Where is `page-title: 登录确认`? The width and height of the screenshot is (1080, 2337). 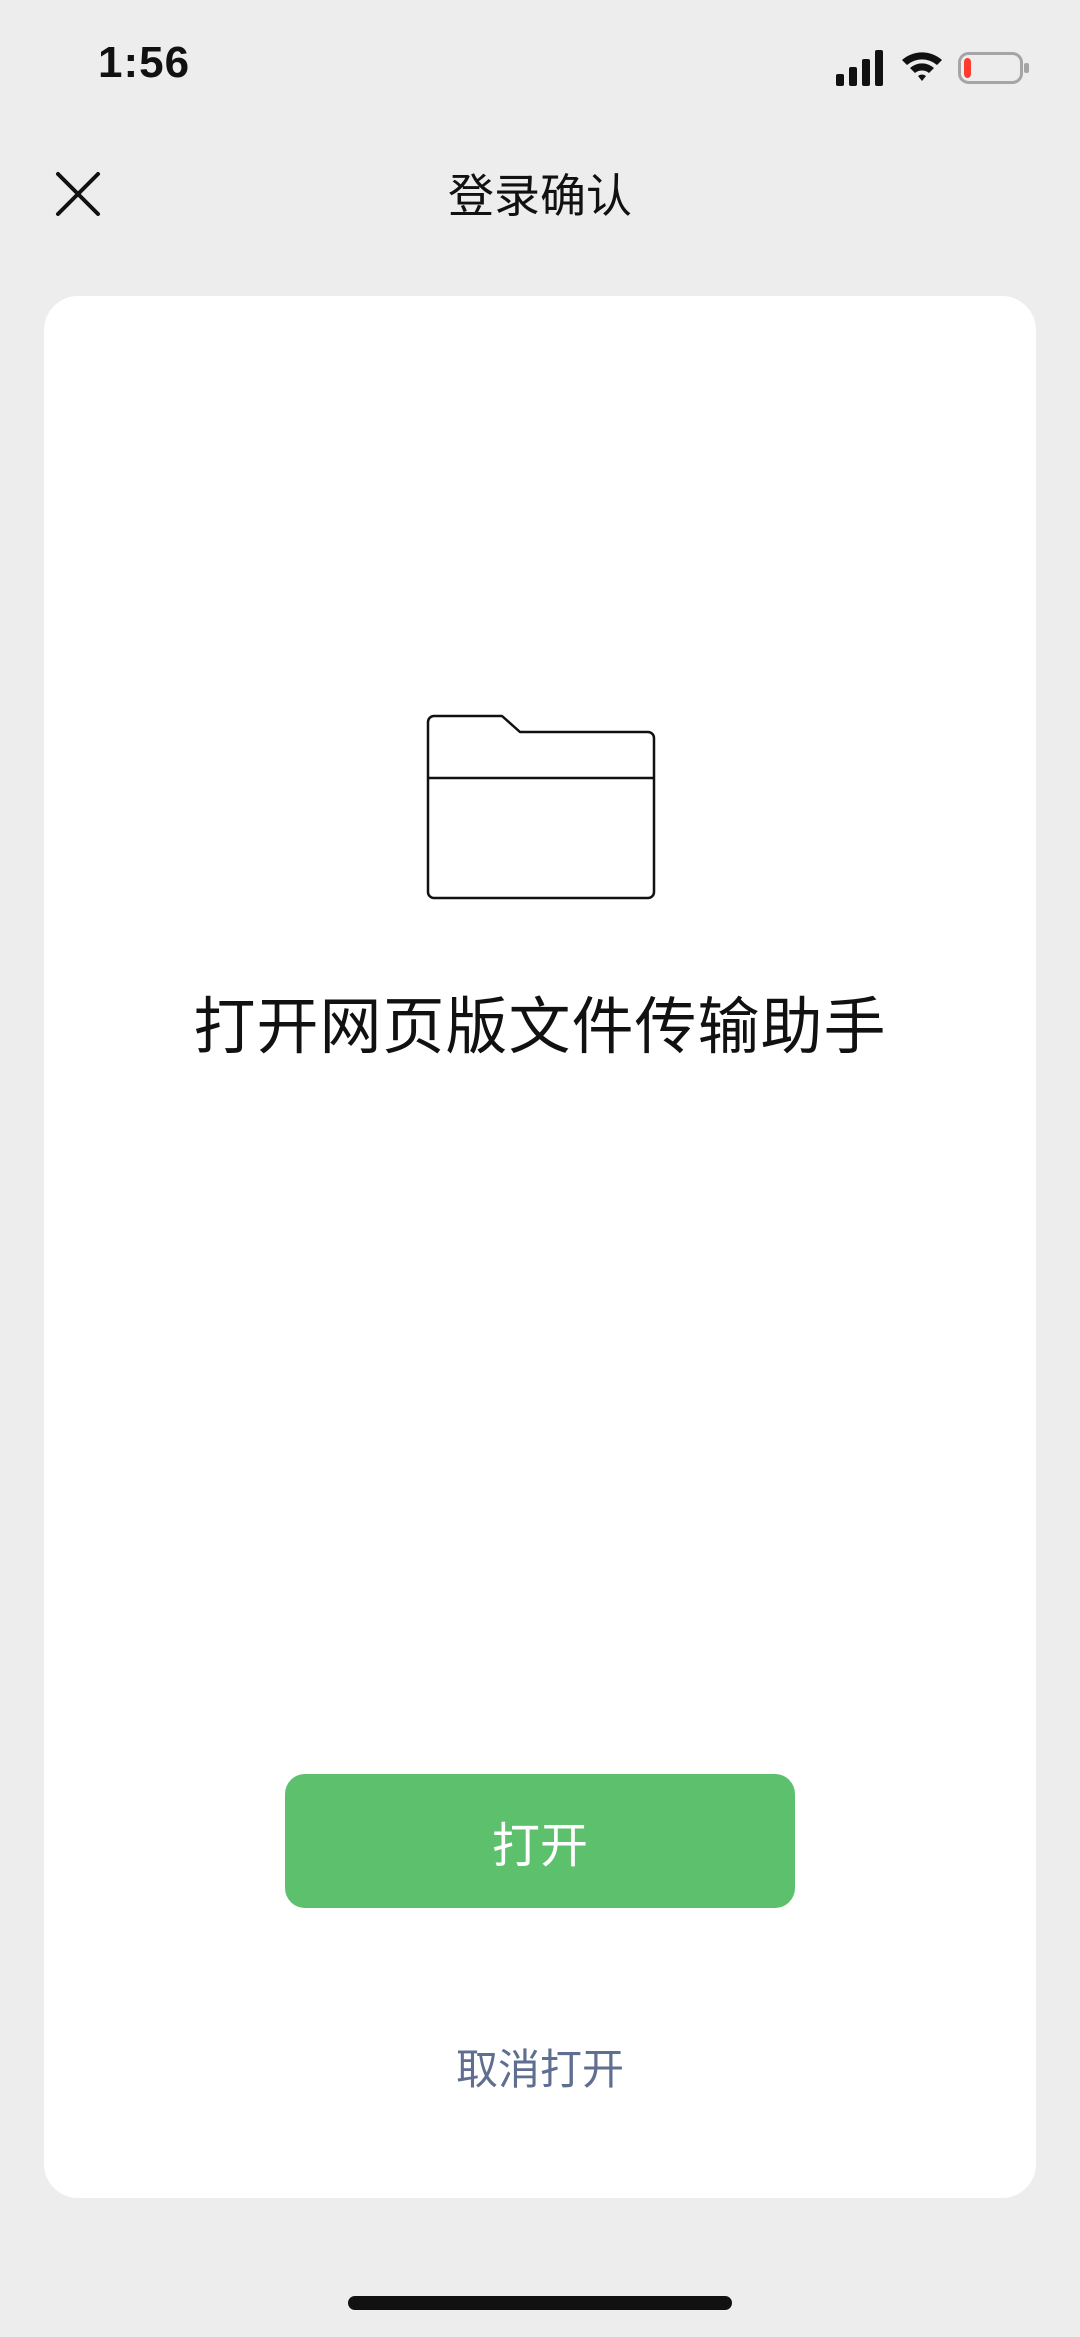 page-title: 登录确认 is located at coordinates (540, 196).